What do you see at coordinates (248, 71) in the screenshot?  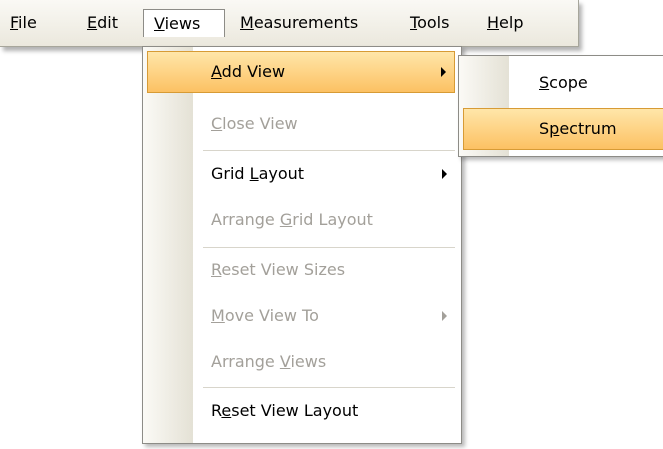 I see `menu-item-add-view-label: Add View` at bounding box center [248, 71].